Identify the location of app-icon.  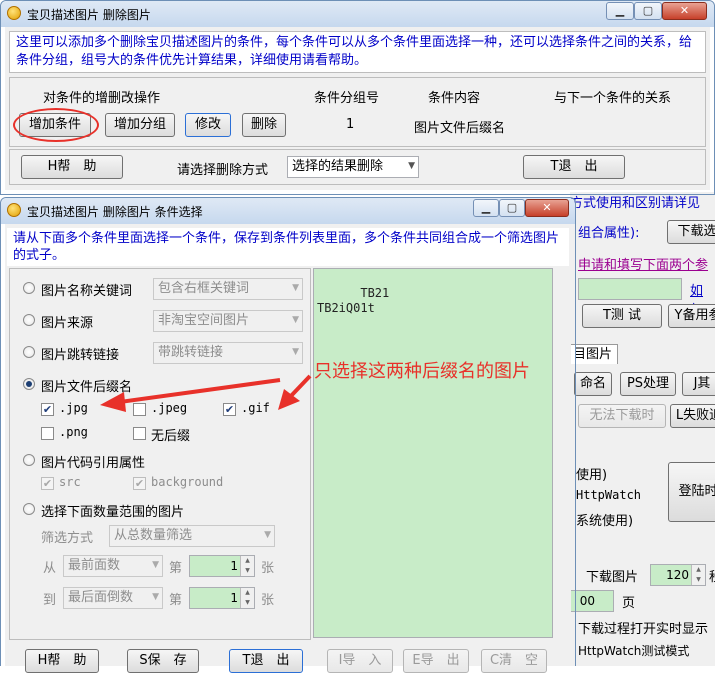
(14, 13).